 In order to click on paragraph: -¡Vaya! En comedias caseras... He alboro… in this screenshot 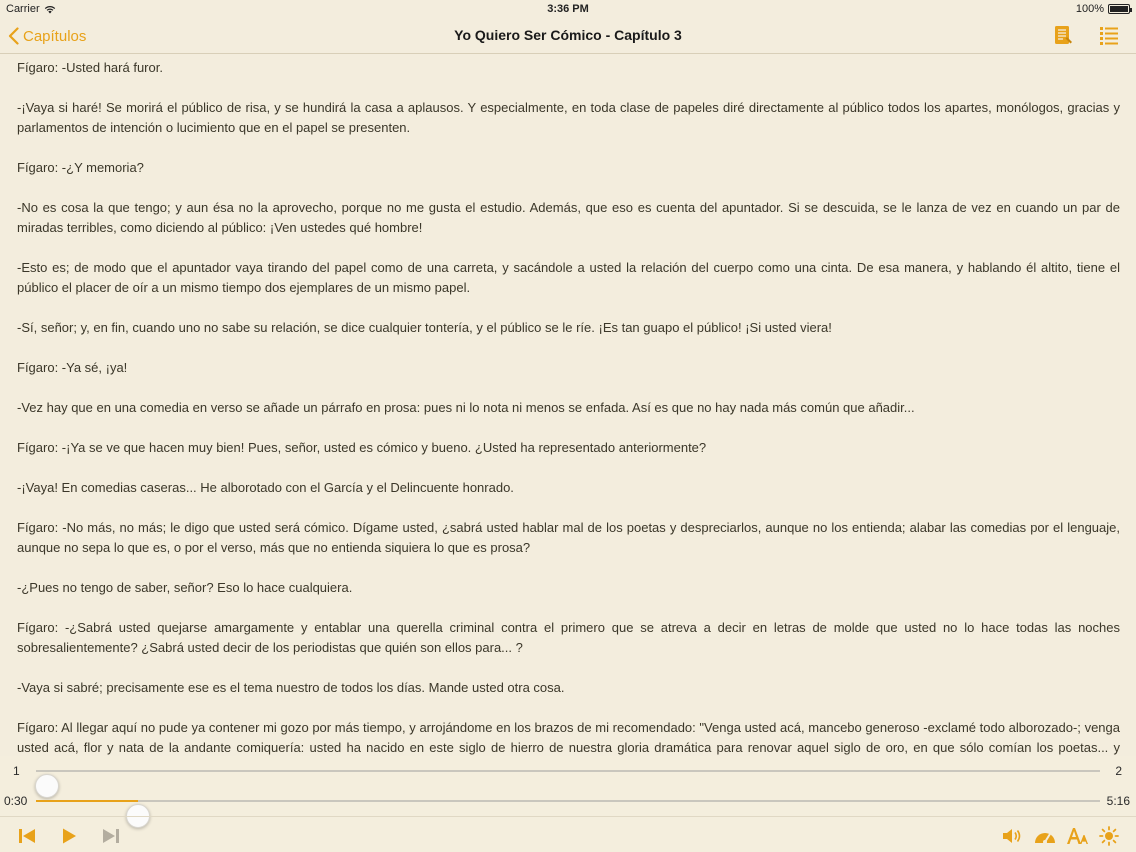, I will do `click(265, 487)`.